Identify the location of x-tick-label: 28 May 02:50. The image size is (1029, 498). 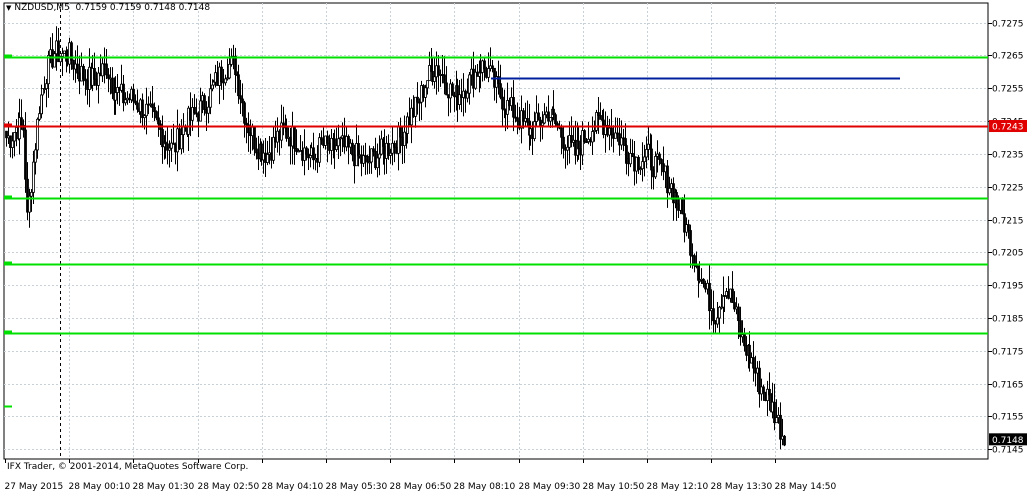
(229, 487).